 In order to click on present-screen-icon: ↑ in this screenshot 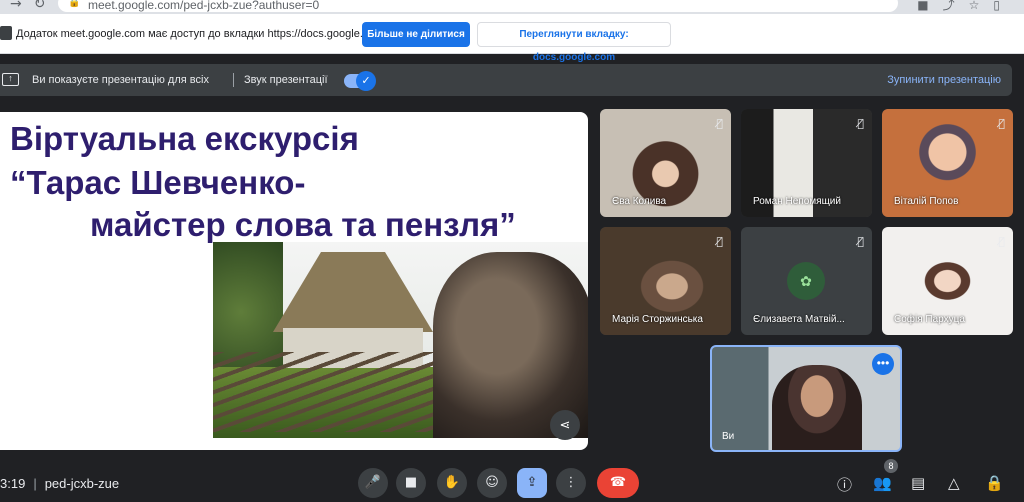, I will do `click(10, 79)`.